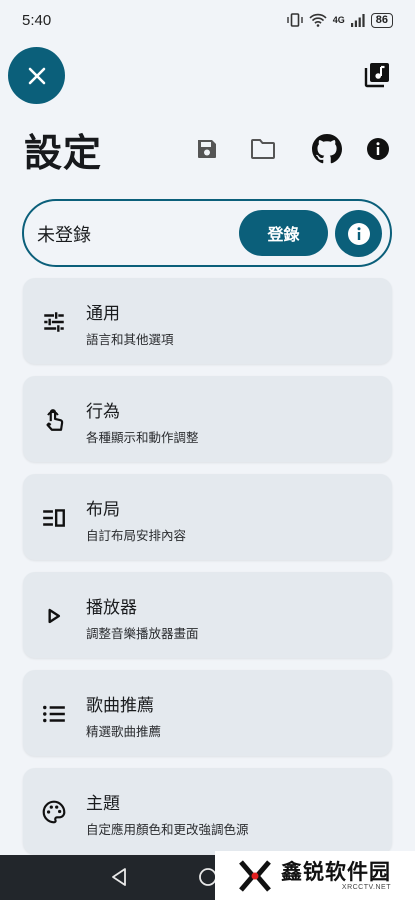  What do you see at coordinates (136, 535) in the screenshot?
I see `menu-item-description: 自訂布局安排內容` at bounding box center [136, 535].